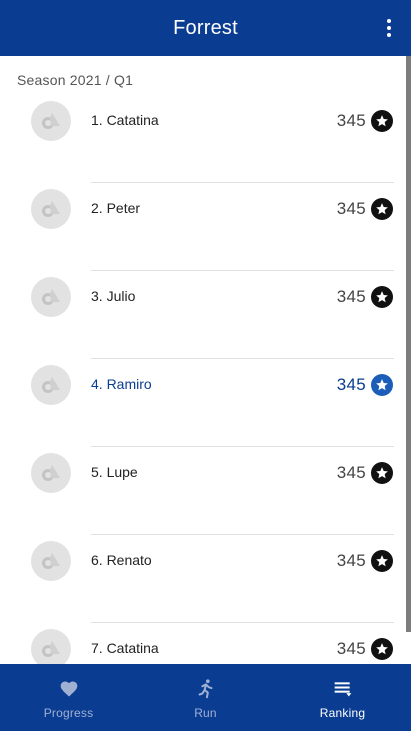 This screenshot has height=731, width=411. I want to click on nav-item-progress: Progress, so click(68, 697).